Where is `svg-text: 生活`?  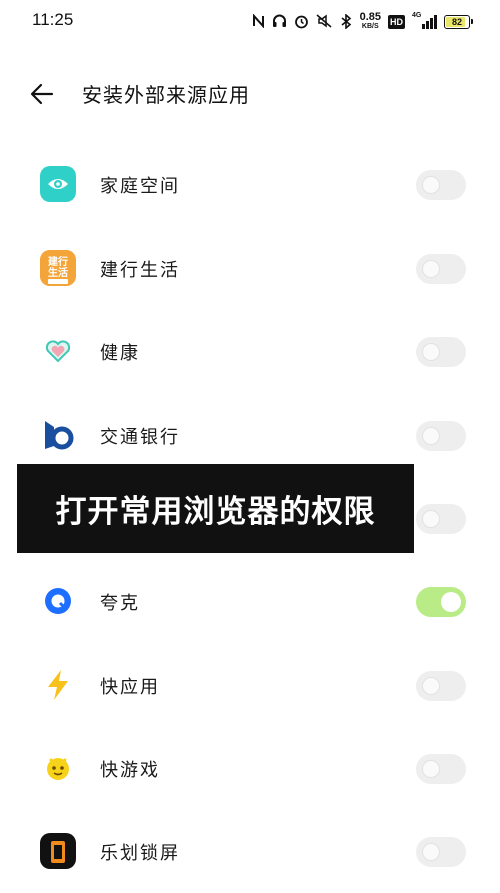 svg-text: 生活 is located at coordinates (58, 272).